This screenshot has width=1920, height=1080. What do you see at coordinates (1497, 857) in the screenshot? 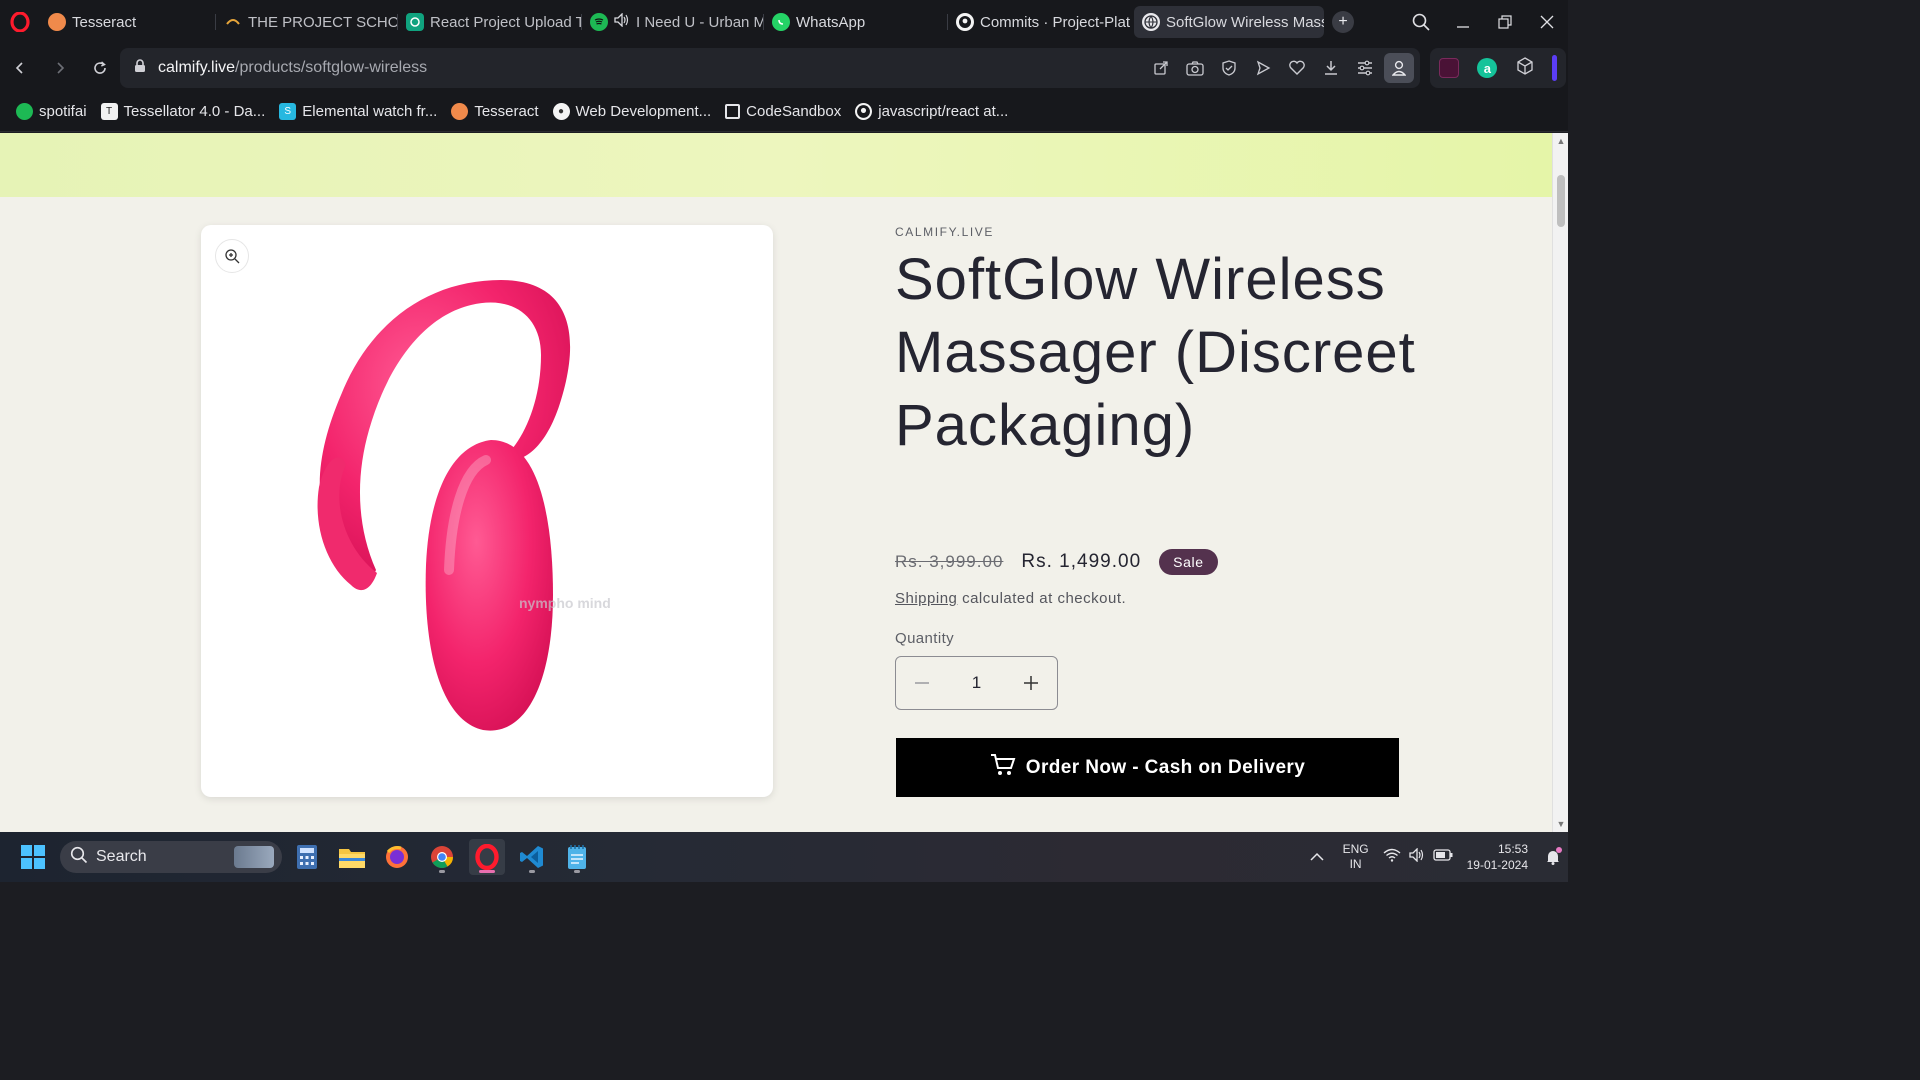
I see `clock: 15:53 19-01-2024` at bounding box center [1497, 857].